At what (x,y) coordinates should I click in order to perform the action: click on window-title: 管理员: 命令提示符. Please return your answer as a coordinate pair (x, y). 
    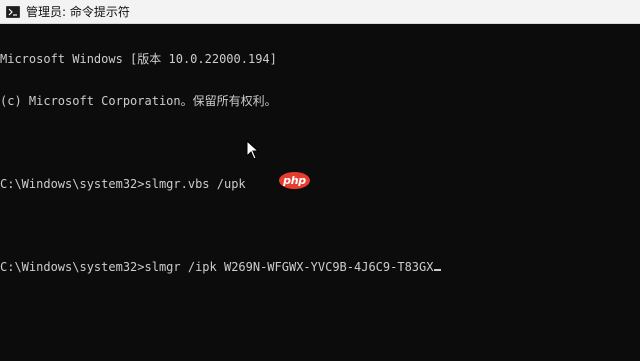
    Looking at the image, I should click on (78, 11).